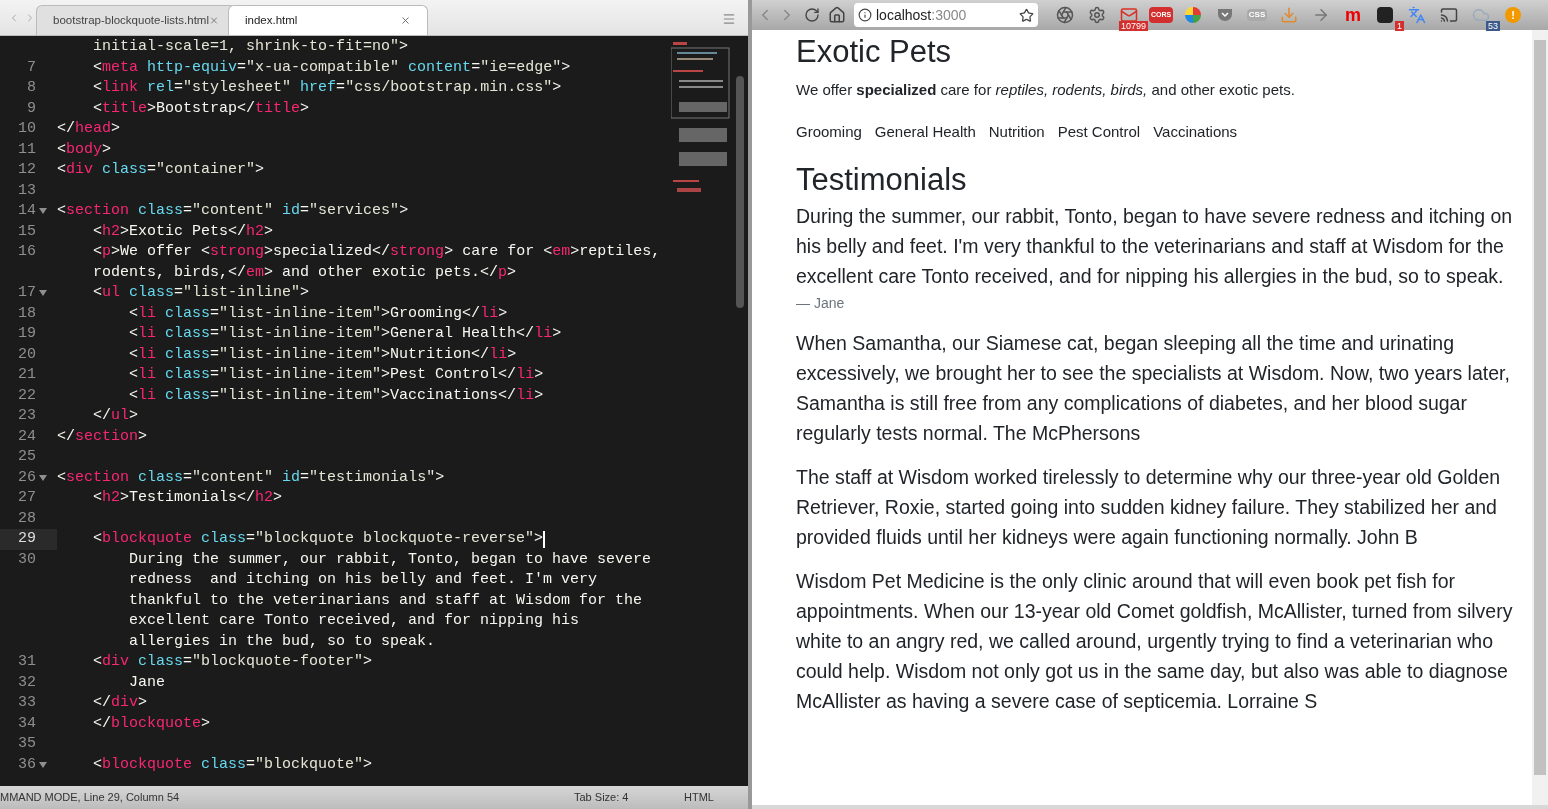 The width and height of the screenshot is (1548, 809). Describe the element at coordinates (102, 436) in the screenshot. I see `code-line: </section>` at that location.